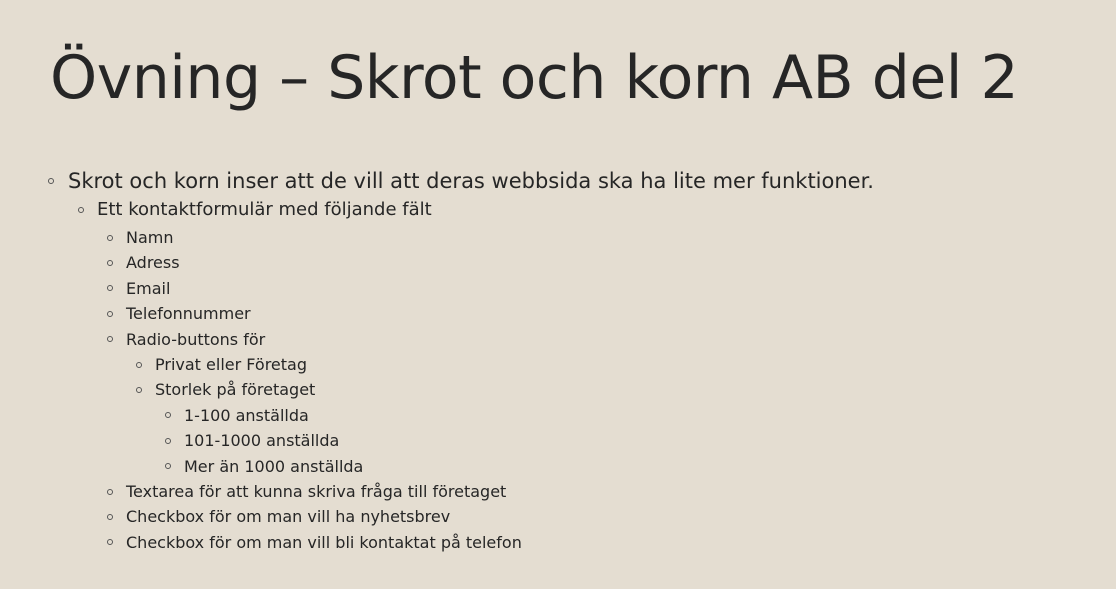 The image size is (1116, 589). Describe the element at coordinates (437, 339) in the screenshot. I see `list-item: Radio-buttons för` at that location.